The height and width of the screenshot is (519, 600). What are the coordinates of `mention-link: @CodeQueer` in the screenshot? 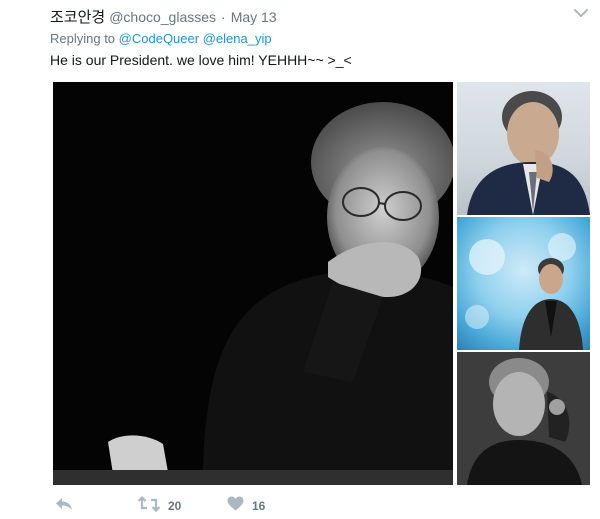 It's located at (159, 38).